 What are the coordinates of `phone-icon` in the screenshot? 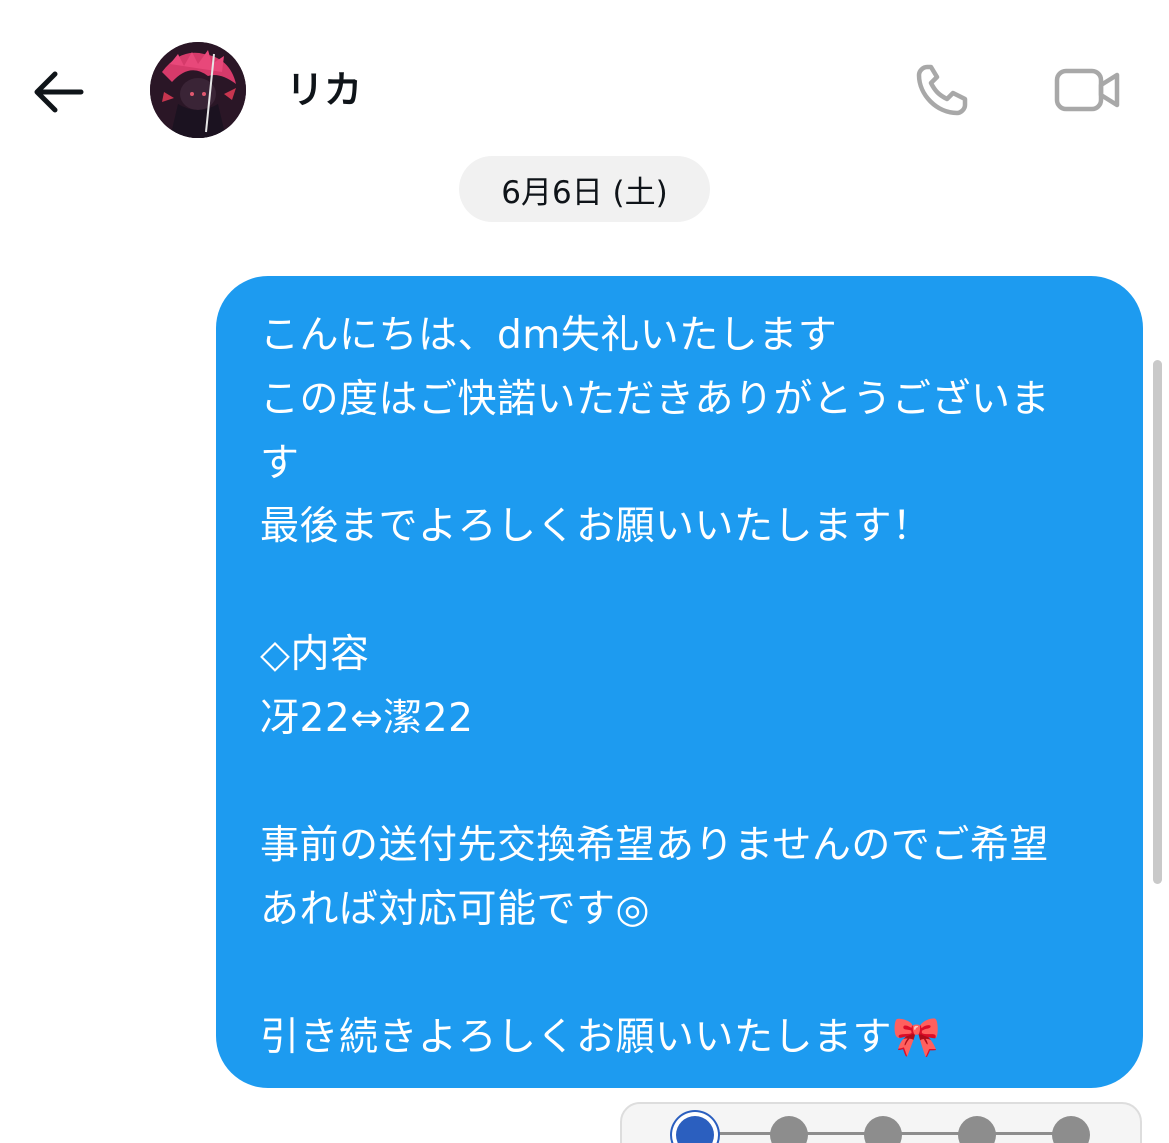 It's located at (942, 90).